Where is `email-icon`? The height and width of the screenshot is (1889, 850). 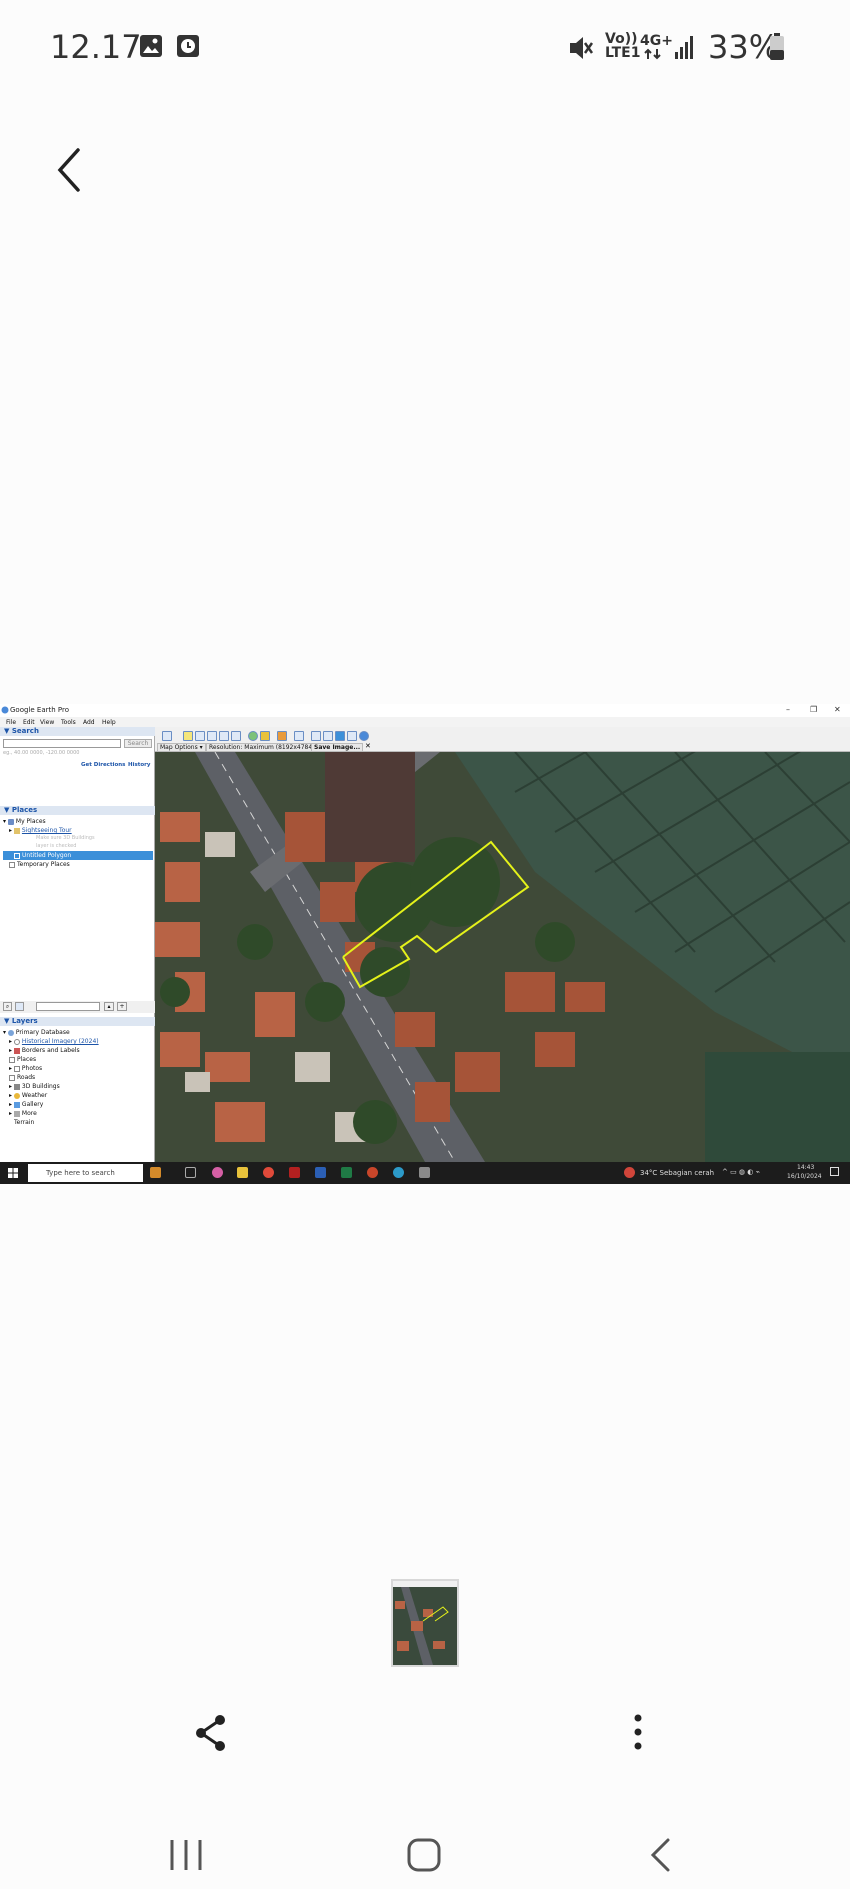
email-icon is located at coordinates (316, 736).